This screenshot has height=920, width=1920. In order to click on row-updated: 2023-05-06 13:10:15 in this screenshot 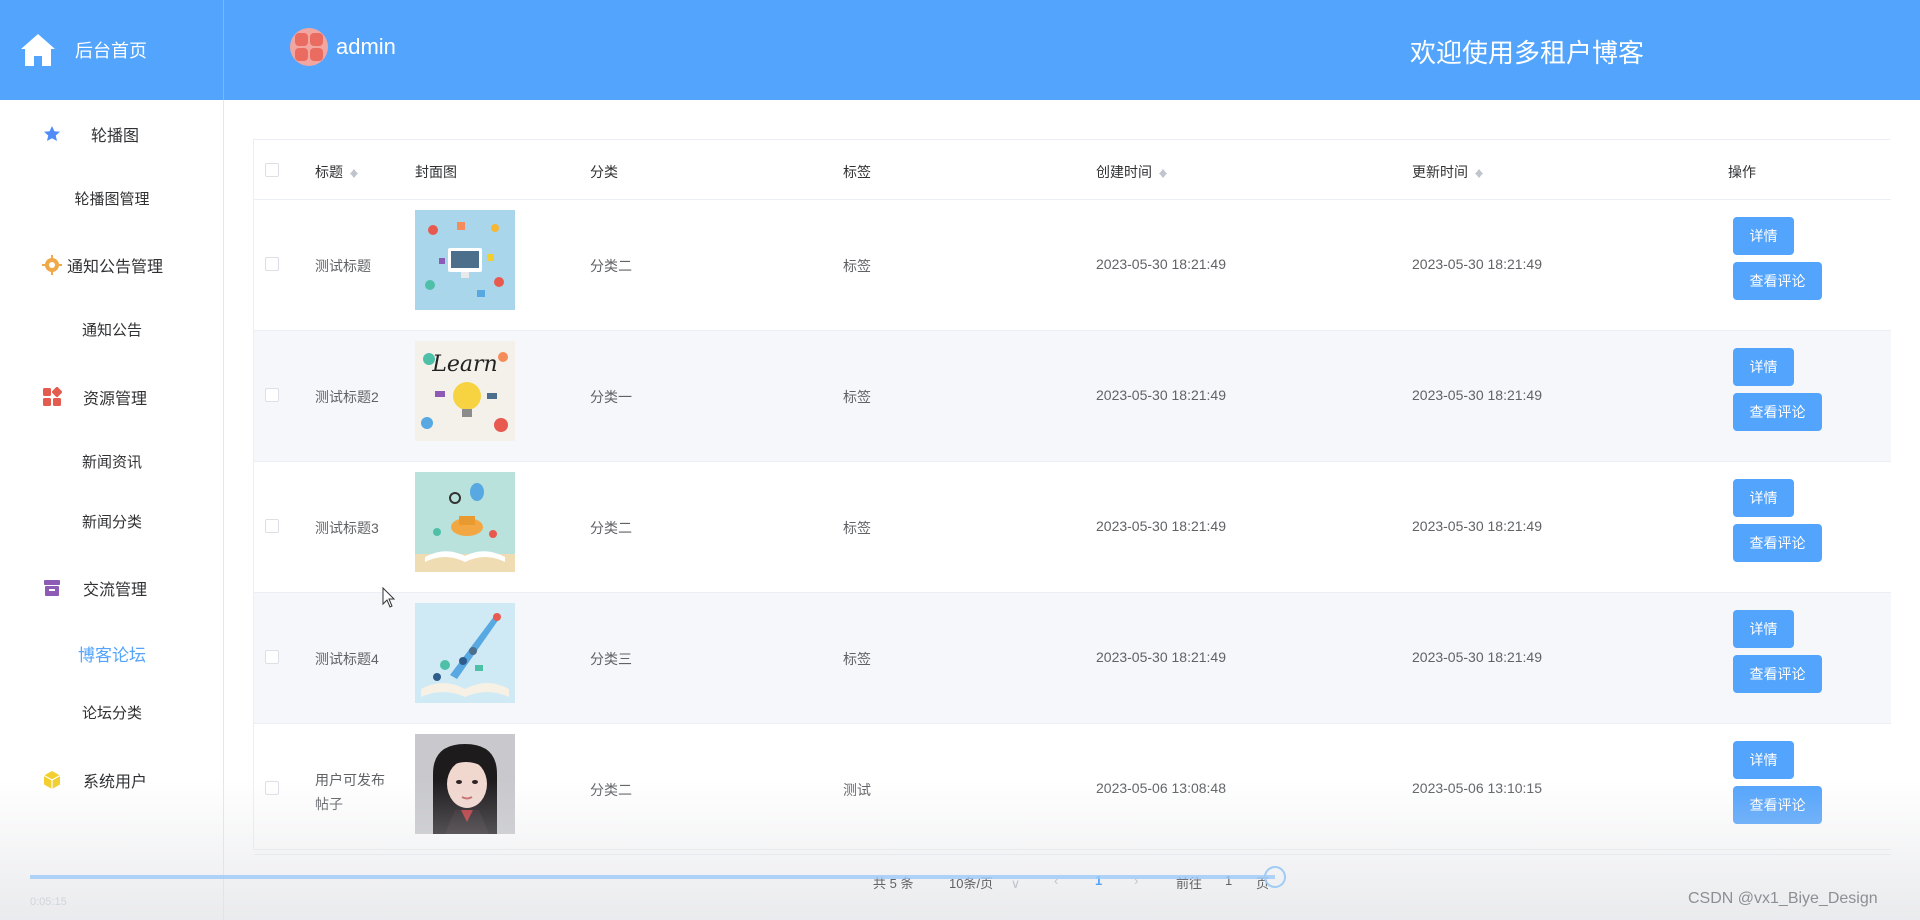, I will do `click(1477, 788)`.